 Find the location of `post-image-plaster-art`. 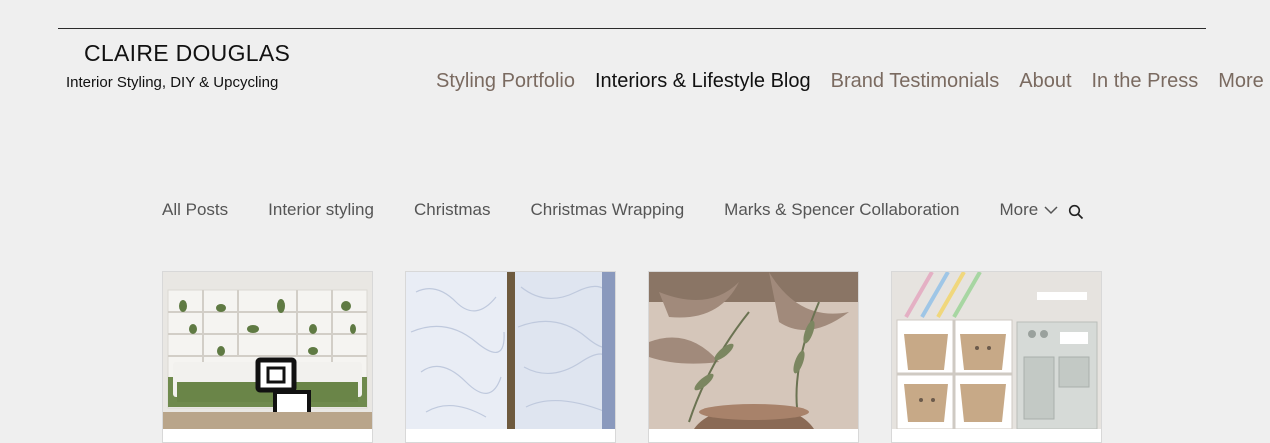

post-image-plaster-art is located at coordinates (510, 350).